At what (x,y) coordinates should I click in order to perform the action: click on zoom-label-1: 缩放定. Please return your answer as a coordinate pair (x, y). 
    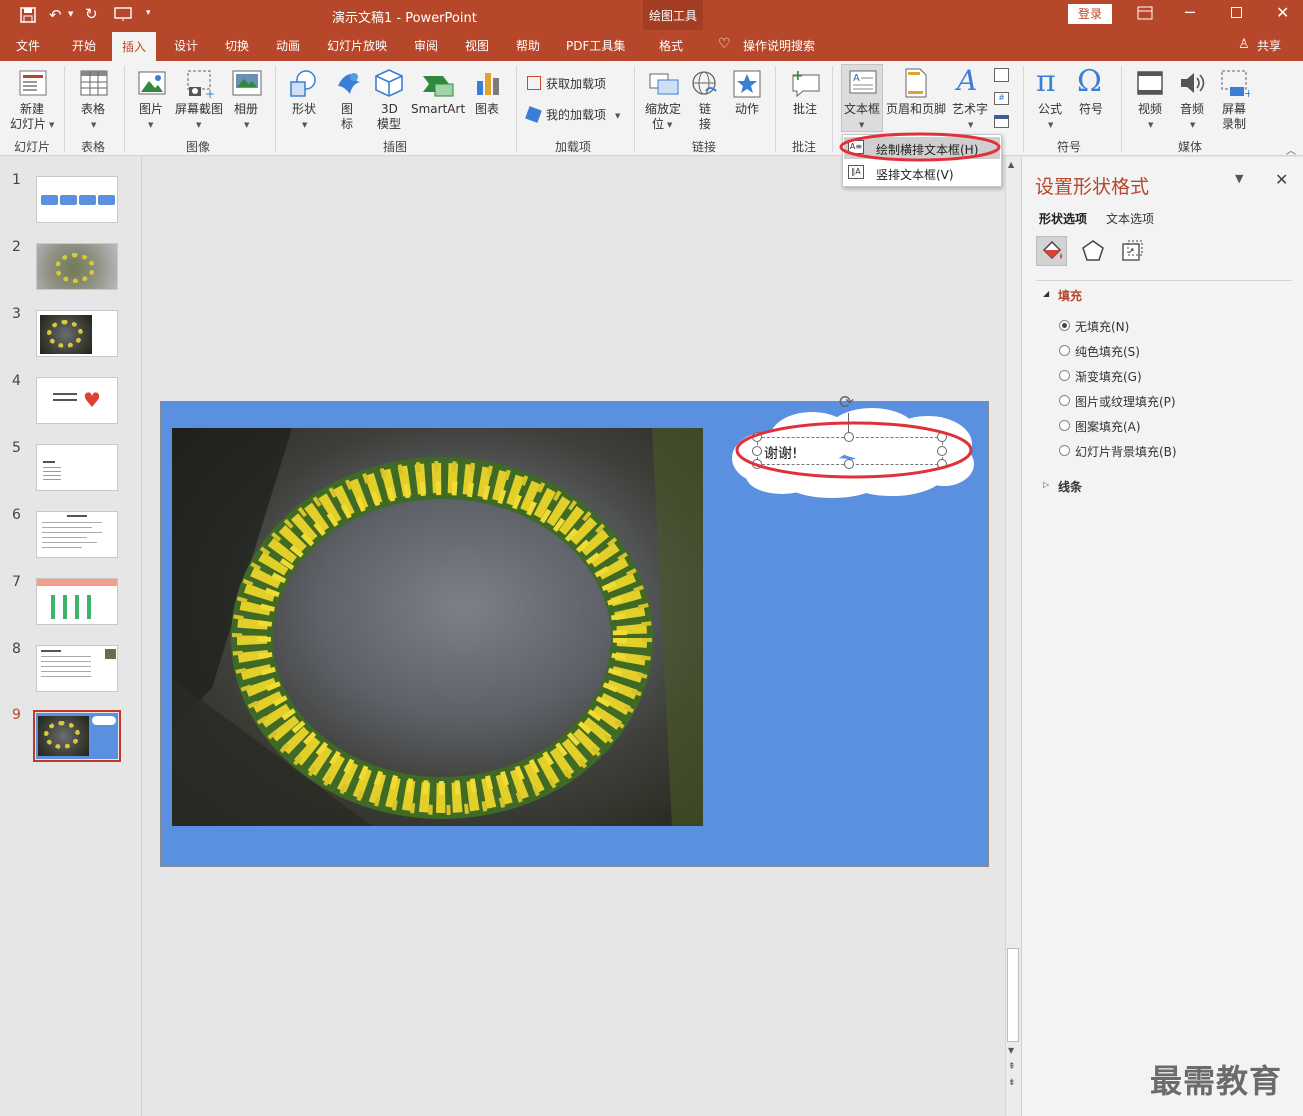
    Looking at the image, I should click on (663, 109).